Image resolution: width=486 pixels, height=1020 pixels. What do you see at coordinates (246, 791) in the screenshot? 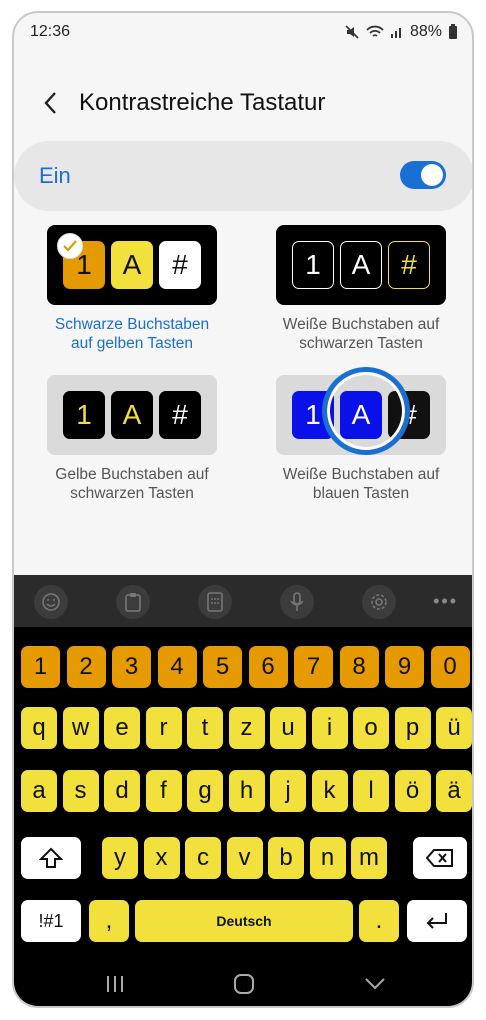
I see `key-h: h` at bounding box center [246, 791].